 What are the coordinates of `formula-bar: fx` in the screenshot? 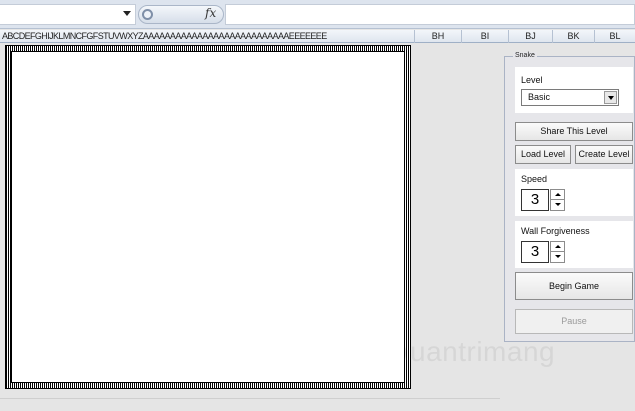 It's located at (317, 14).